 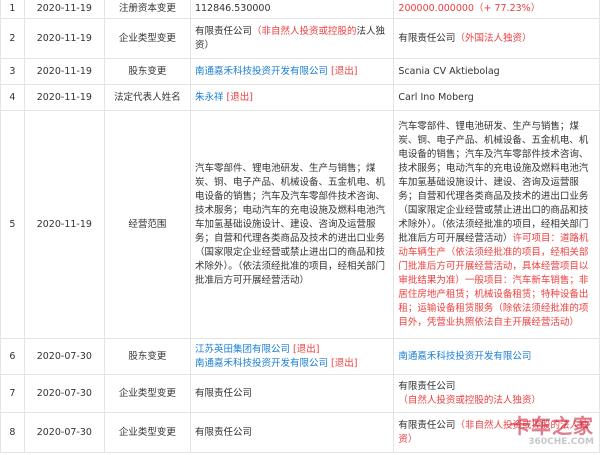 What do you see at coordinates (304, 31) in the screenshot?
I see `before-value-note: （非自然人投资或控股的` at bounding box center [304, 31].